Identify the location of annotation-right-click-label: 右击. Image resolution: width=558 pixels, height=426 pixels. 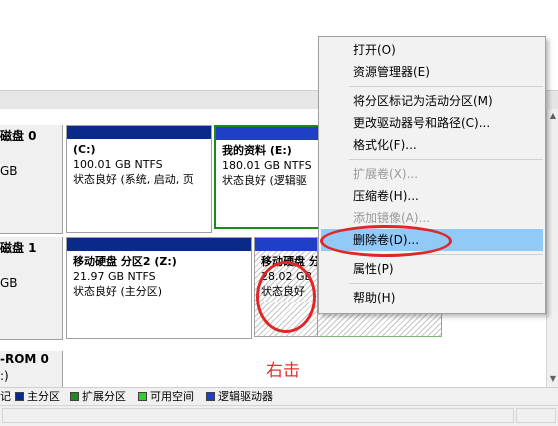
(283, 371).